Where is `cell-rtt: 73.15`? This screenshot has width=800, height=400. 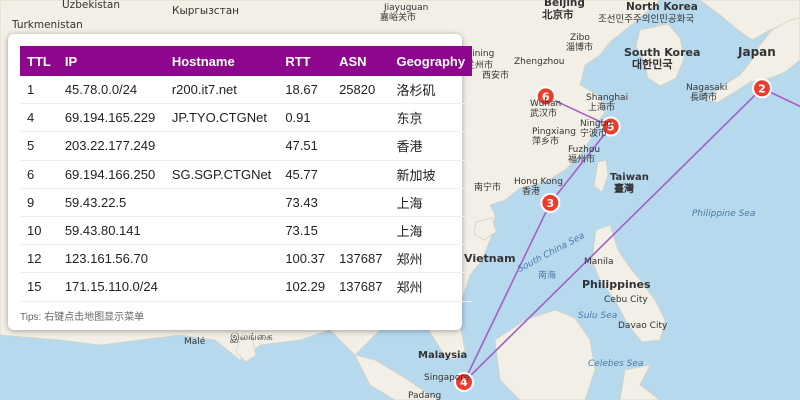
cell-rtt: 73.15 is located at coordinates (305, 231).